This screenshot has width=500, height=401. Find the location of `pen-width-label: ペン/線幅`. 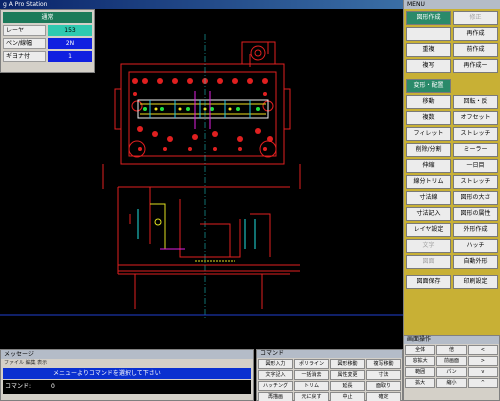

pen-width-label: ペン/線幅 is located at coordinates (24, 43).